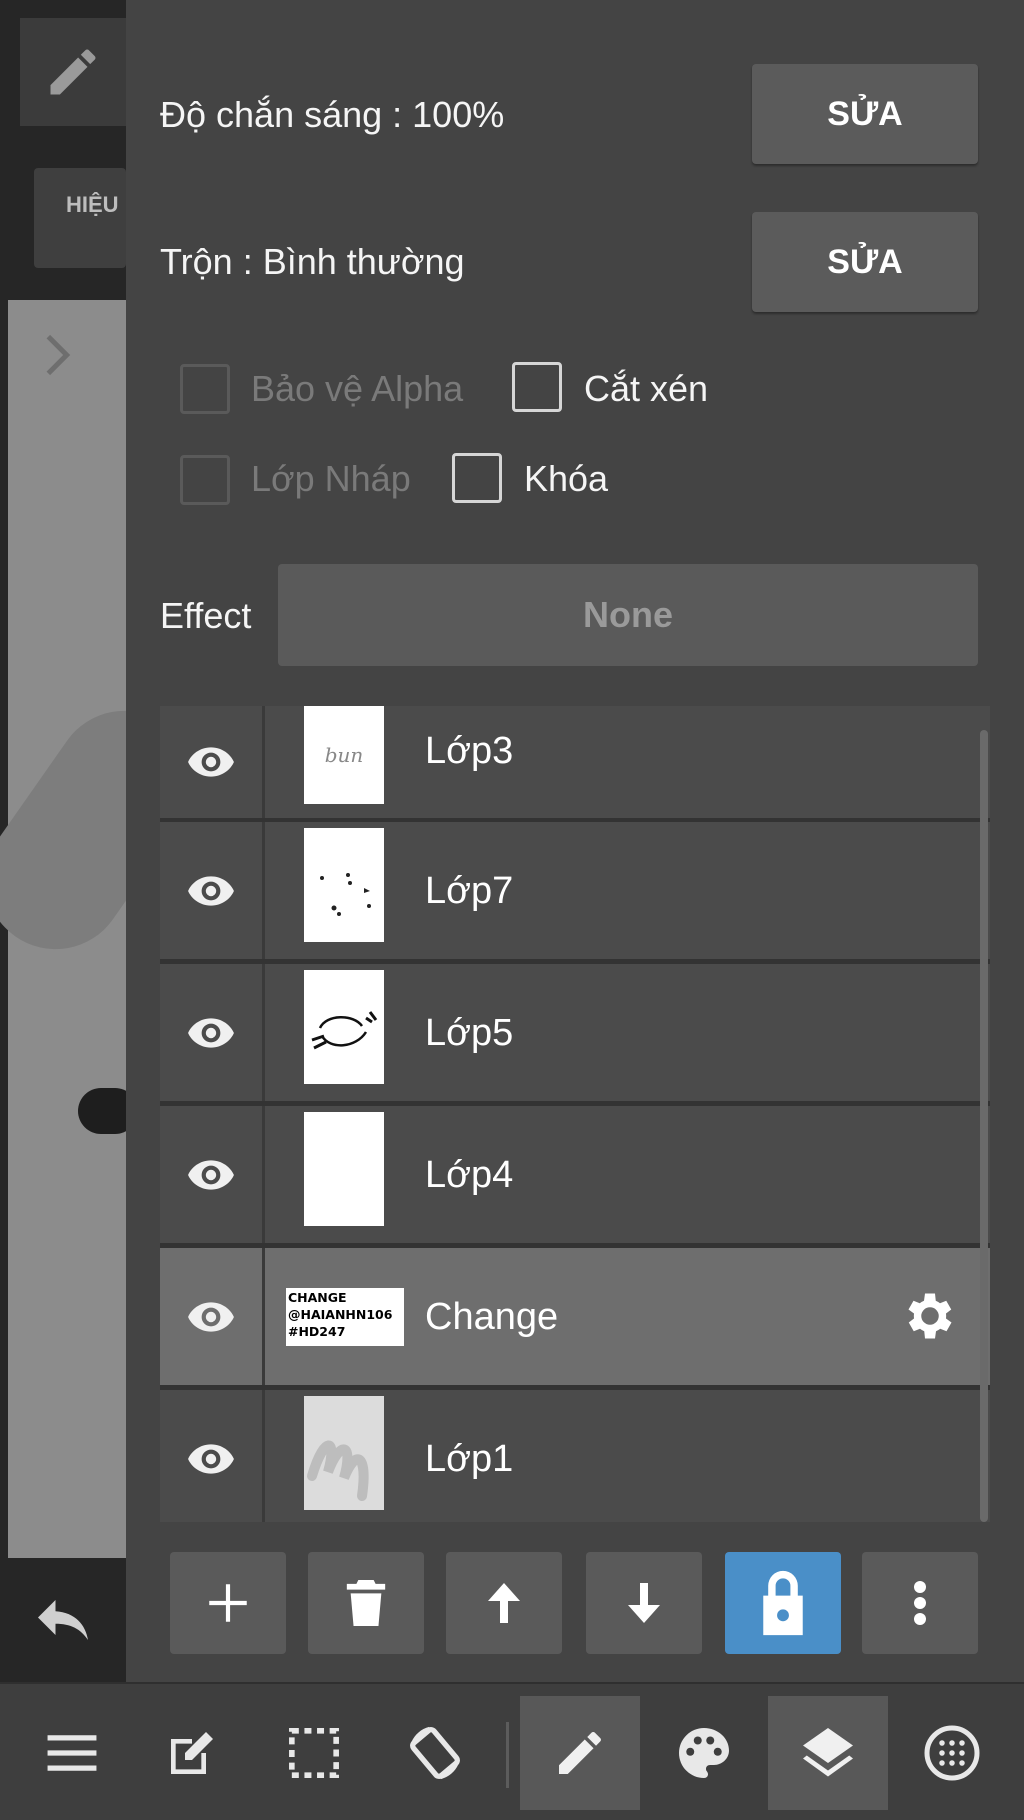 The width and height of the screenshot is (1024, 1820). I want to click on layer-row: Lớp7, so click(575, 890).